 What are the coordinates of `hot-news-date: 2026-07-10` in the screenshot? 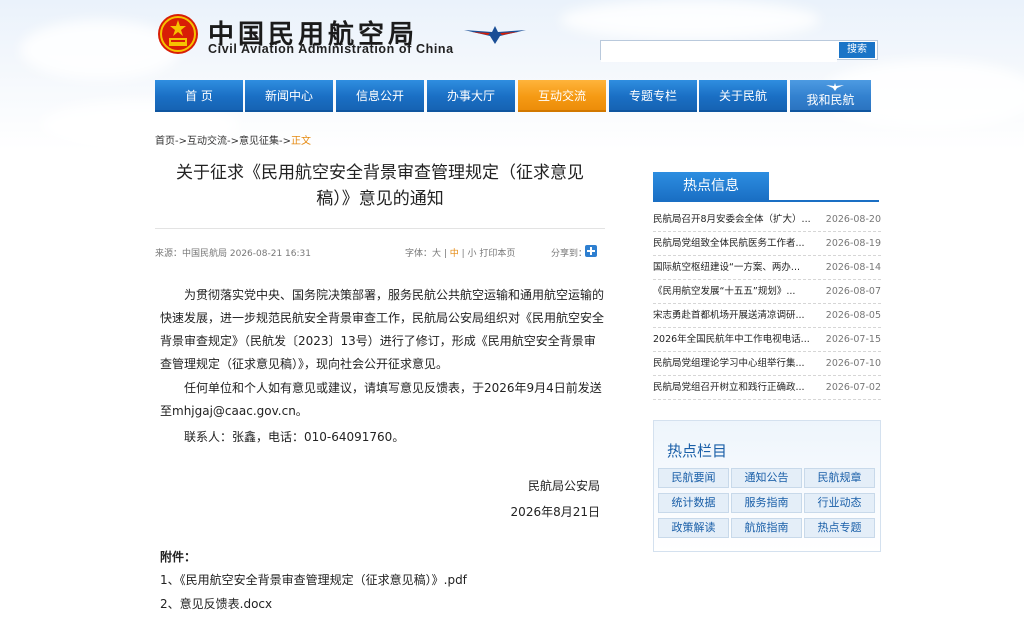 It's located at (853, 363).